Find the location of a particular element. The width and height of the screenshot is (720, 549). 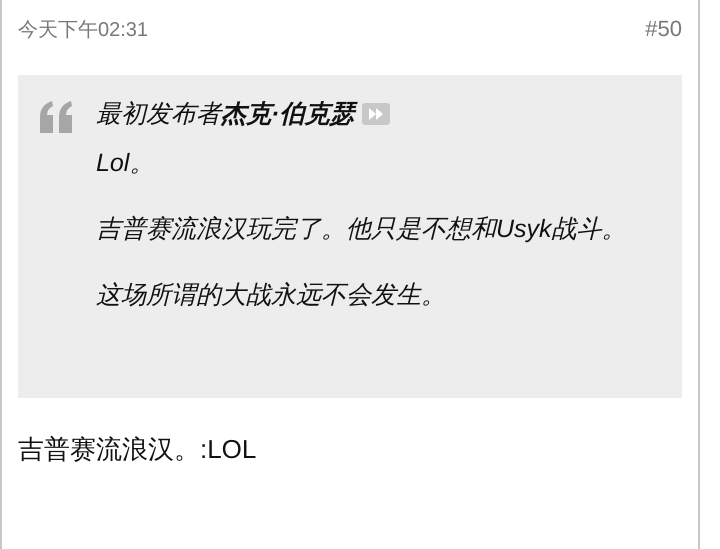

view-post-icon is located at coordinates (376, 113).